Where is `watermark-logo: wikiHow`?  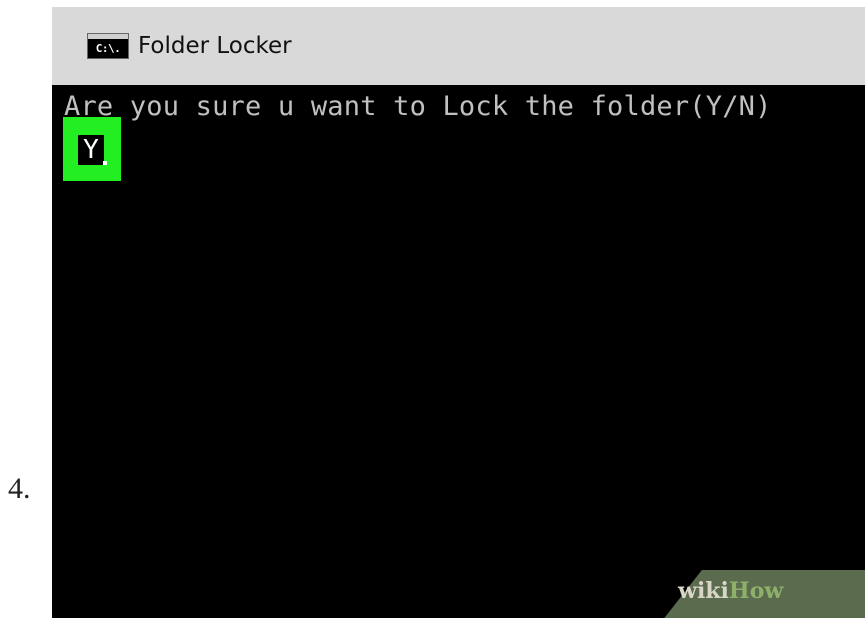
watermark-logo: wikiHow is located at coordinates (730, 591).